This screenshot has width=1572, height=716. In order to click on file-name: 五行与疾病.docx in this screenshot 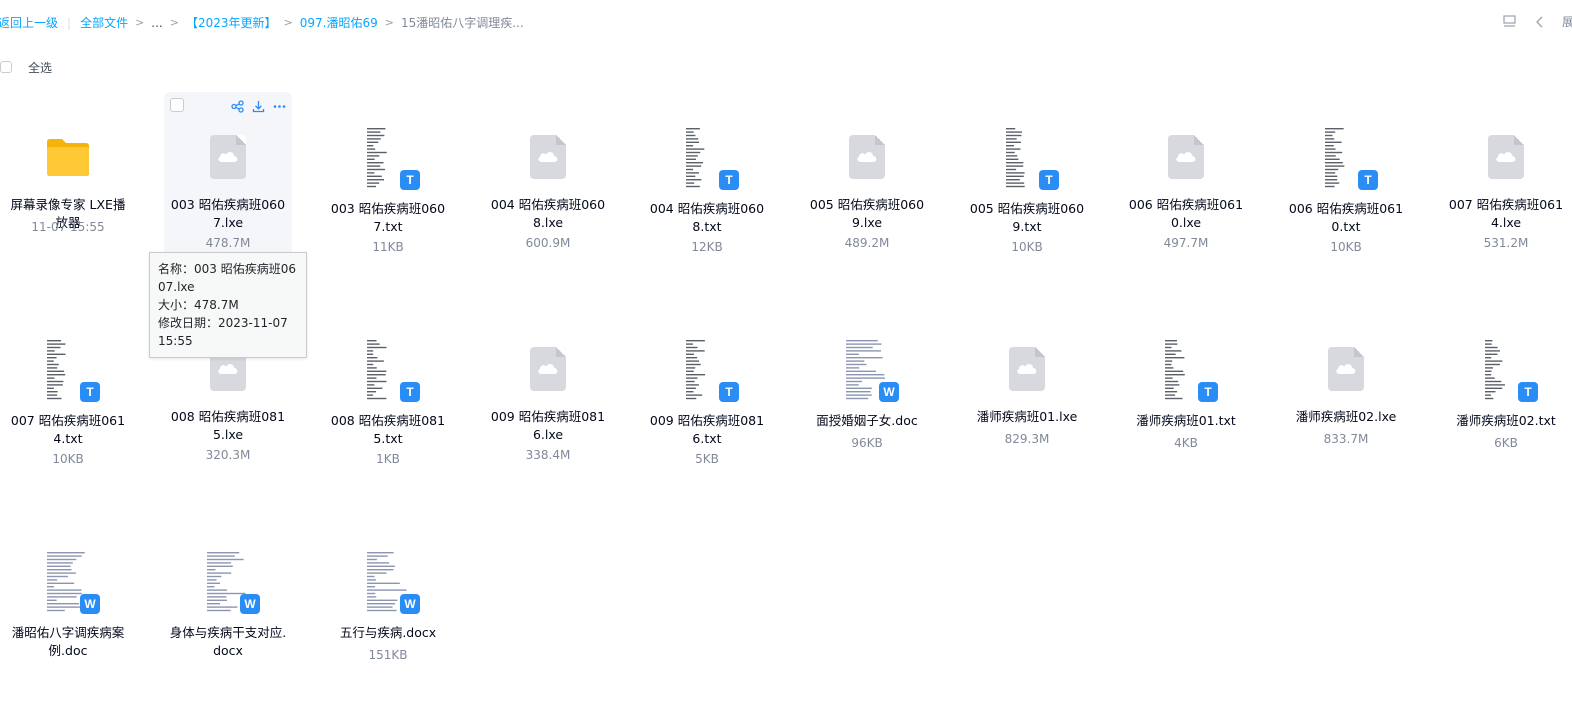, I will do `click(388, 633)`.